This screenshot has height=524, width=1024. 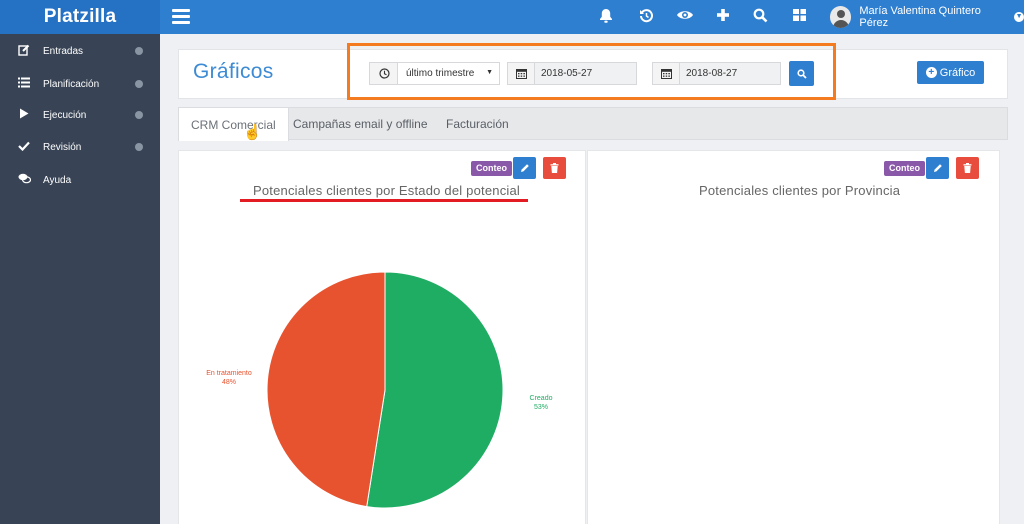 I want to click on chat-icon, so click(x=24, y=180).